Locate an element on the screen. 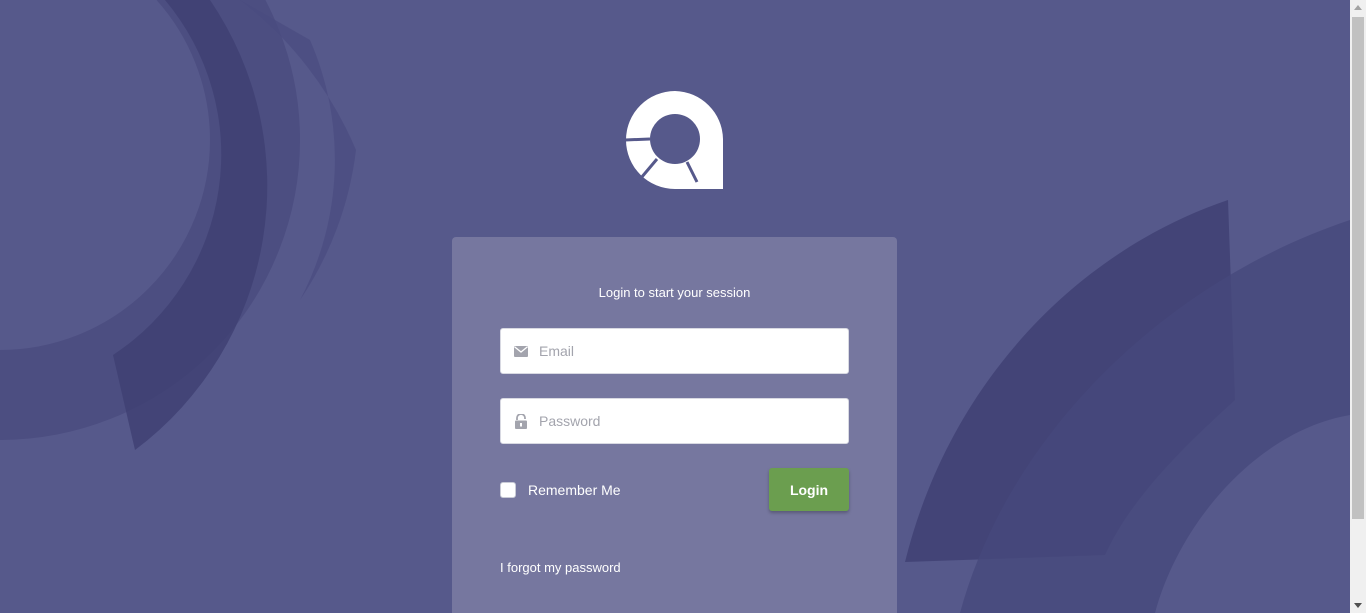 The height and width of the screenshot is (613, 1366). unlock-icon is located at coordinates (520, 421).